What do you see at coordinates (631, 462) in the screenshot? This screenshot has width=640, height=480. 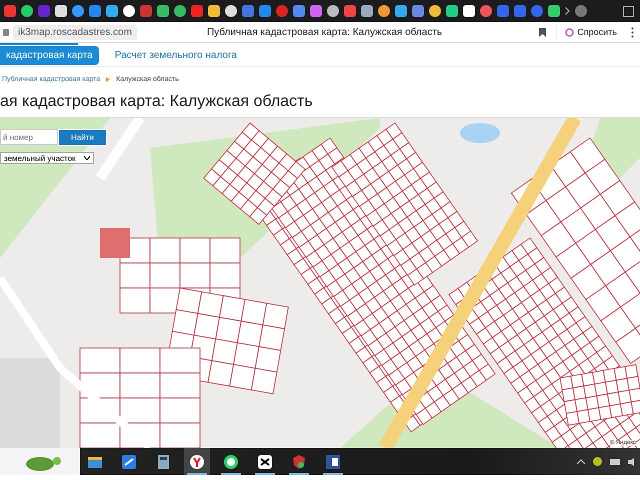 I see `speaker-icon` at bounding box center [631, 462].